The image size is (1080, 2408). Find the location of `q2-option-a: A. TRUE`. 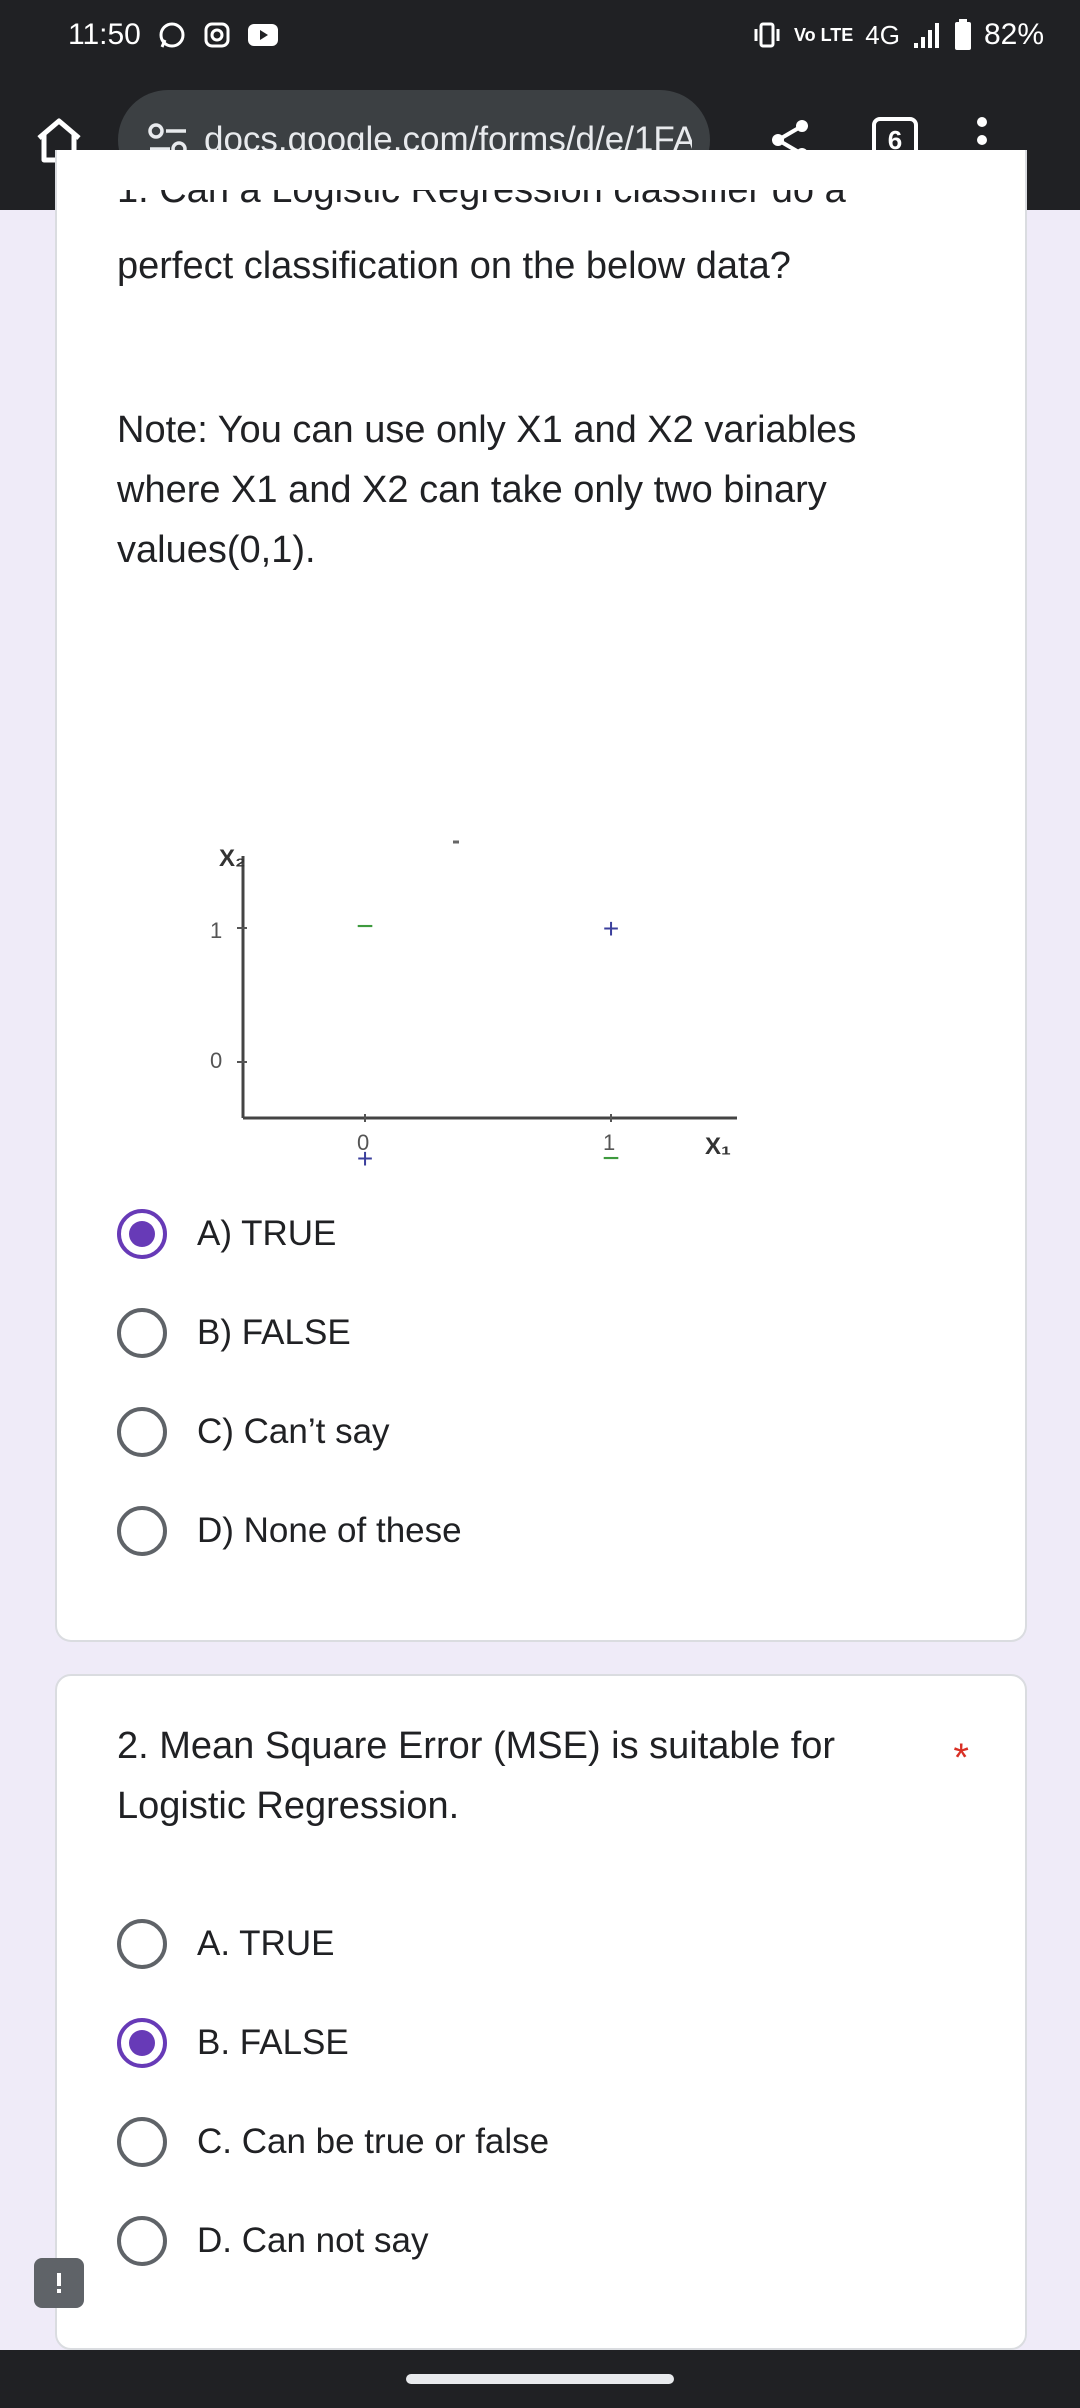

q2-option-a: A. TRUE is located at coordinates (225, 1944).